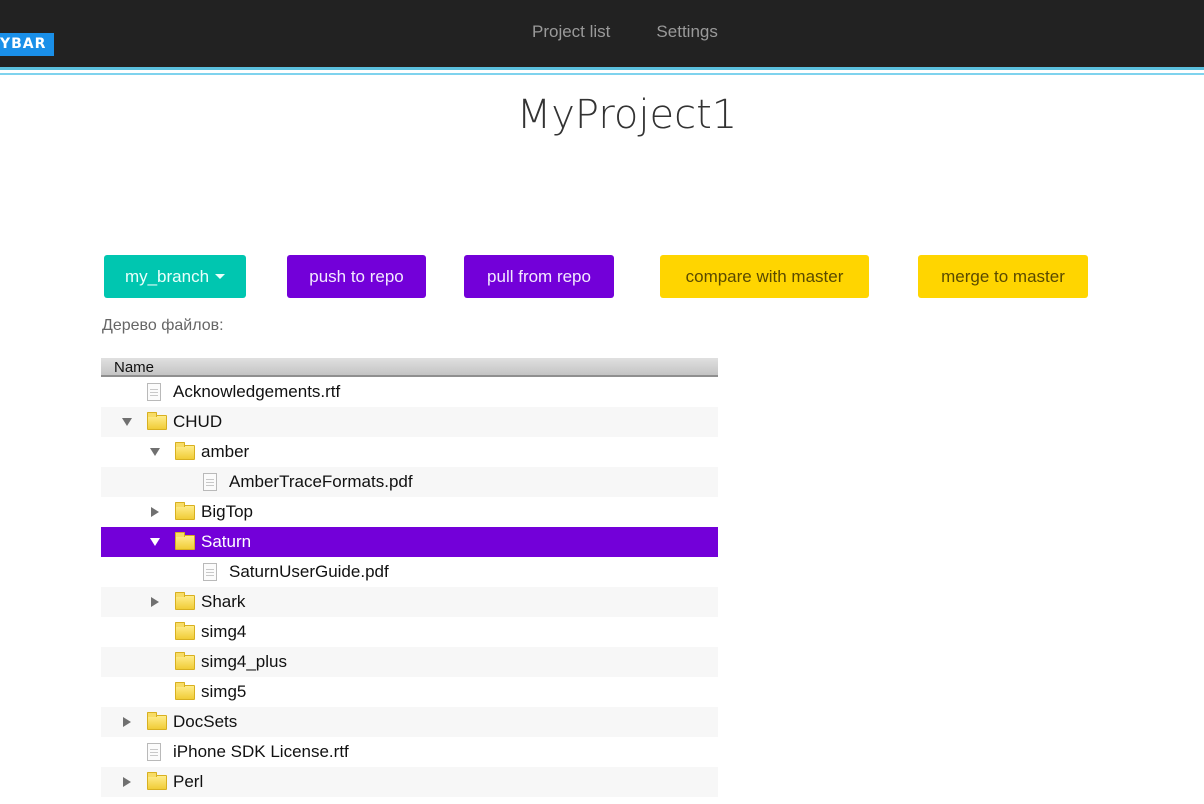 This screenshot has height=804, width=1204. Describe the element at coordinates (223, 601) in the screenshot. I see `tree-item-name: Shark` at that location.